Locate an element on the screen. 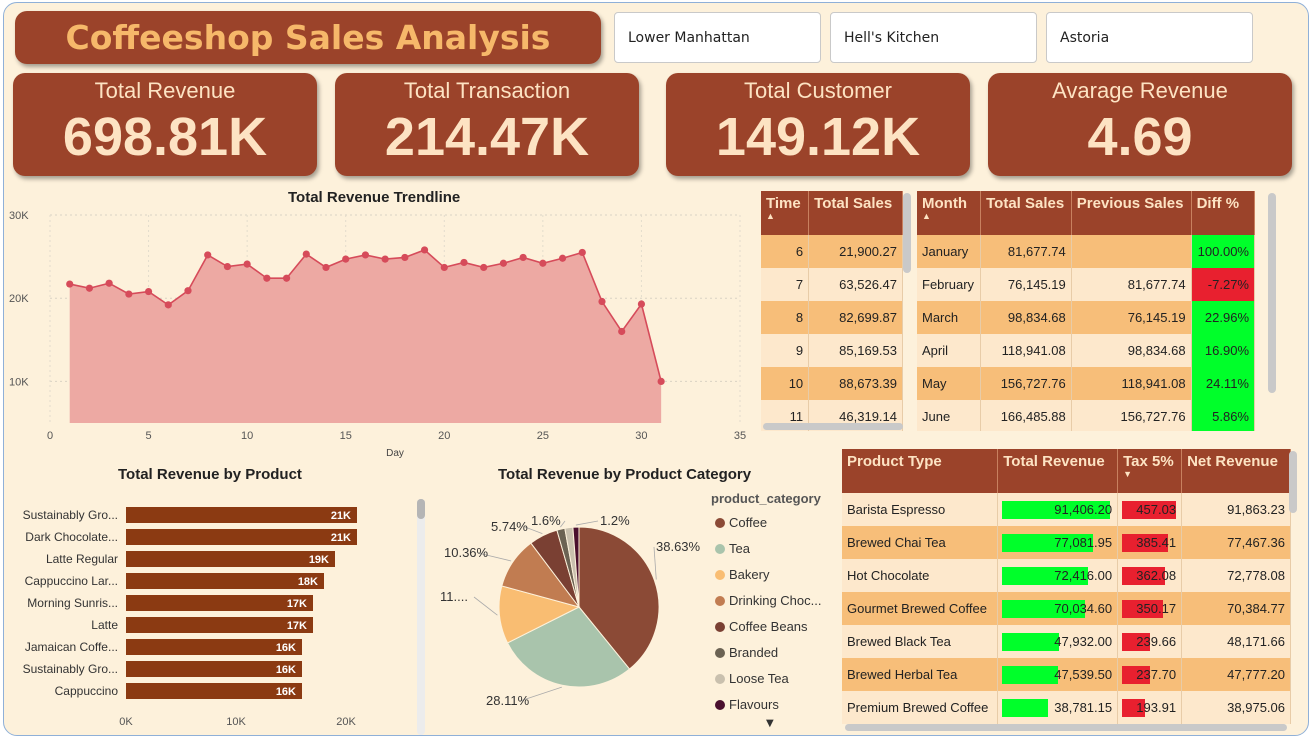 Image resolution: width=1312 pixels, height=738 pixels. product-table-scrollbar is located at coordinates (1293, 482).